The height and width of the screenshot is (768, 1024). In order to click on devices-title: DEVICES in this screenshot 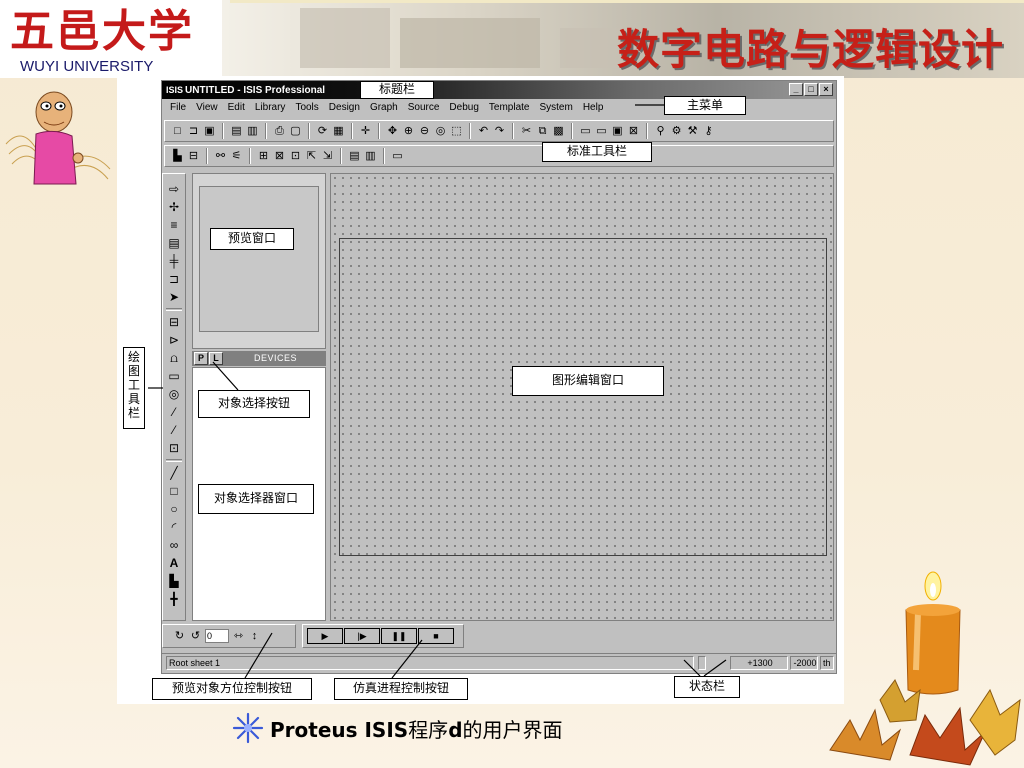, I will do `click(276, 358)`.